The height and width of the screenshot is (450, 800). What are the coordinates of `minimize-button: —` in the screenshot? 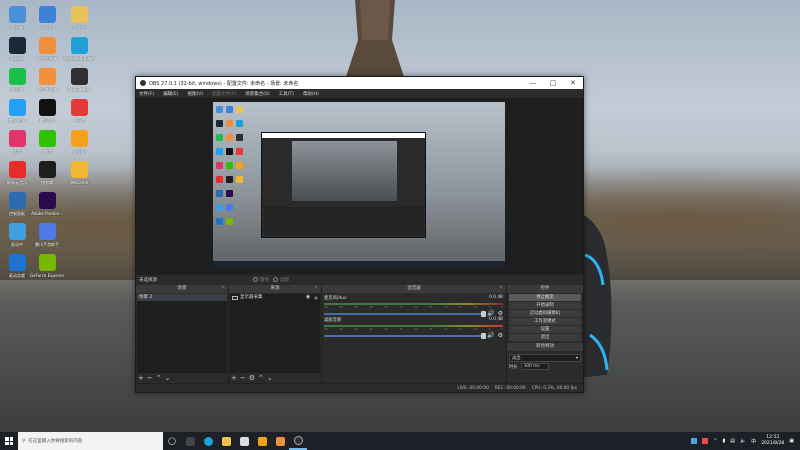 It's located at (533, 83).